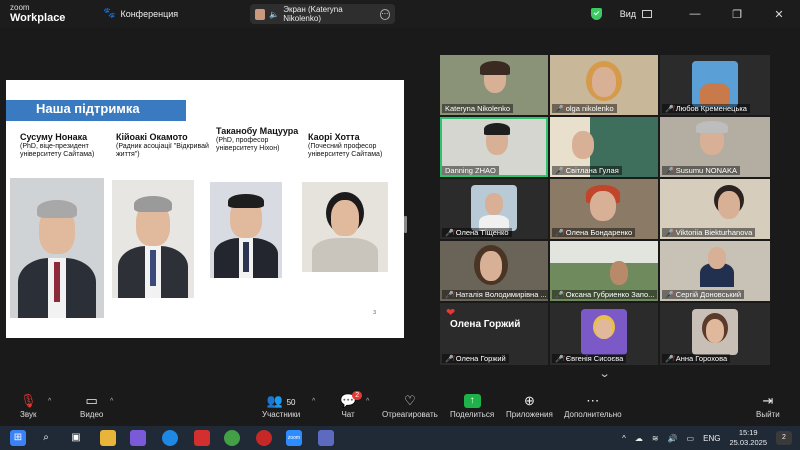  I want to click on participant-tile: Kateryna Nikolenko, so click(494, 85).